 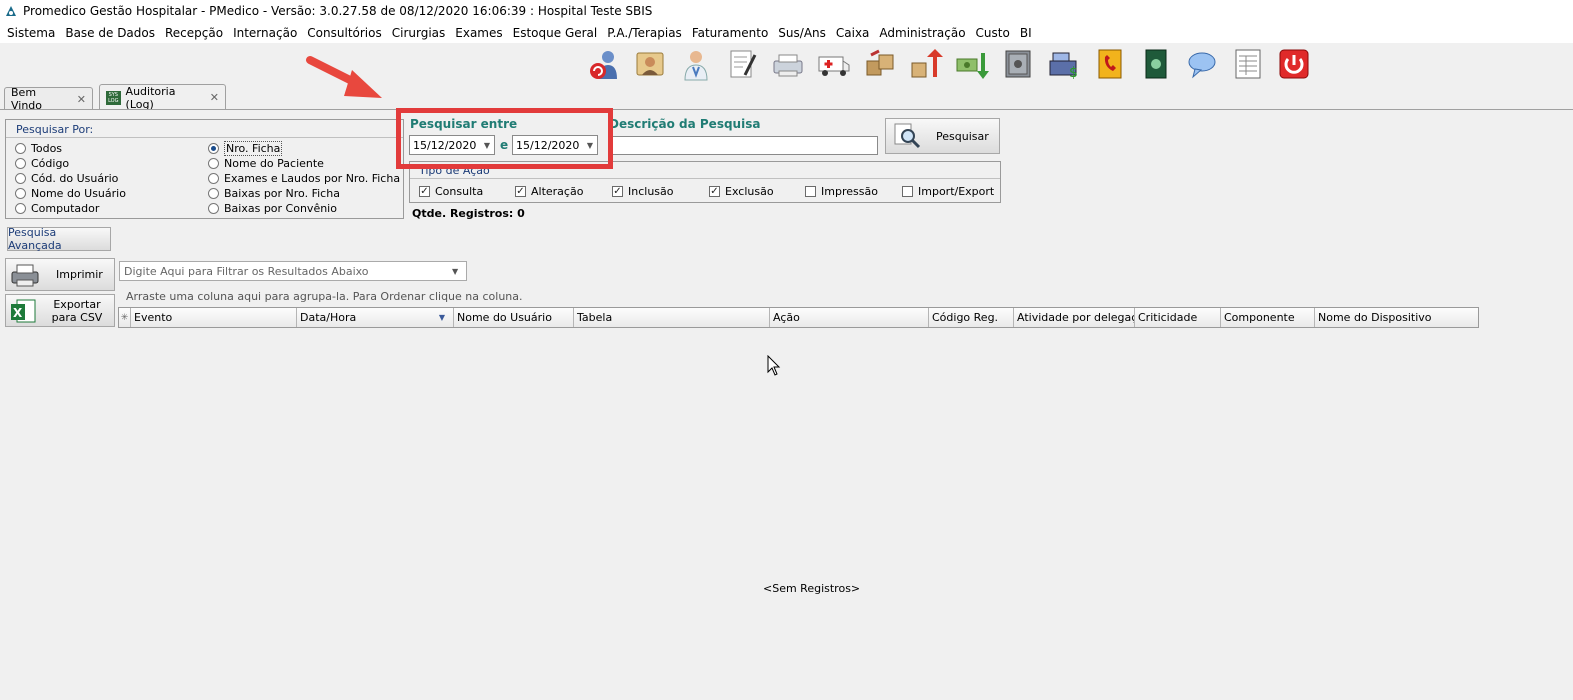 What do you see at coordinates (59, 239) in the screenshot?
I see `advanced-search-button: Pesquisa Avançada` at bounding box center [59, 239].